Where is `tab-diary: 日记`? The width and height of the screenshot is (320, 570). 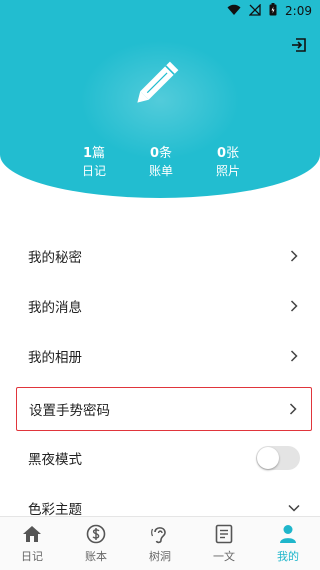 tab-diary: 日记 is located at coordinates (32, 543).